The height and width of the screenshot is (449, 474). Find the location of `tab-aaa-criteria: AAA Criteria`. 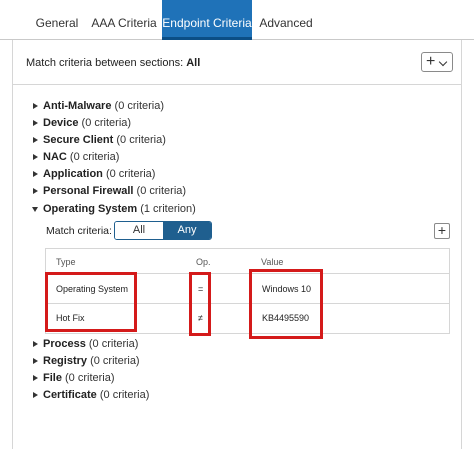

tab-aaa-criteria: AAA Criteria is located at coordinates (124, 20).